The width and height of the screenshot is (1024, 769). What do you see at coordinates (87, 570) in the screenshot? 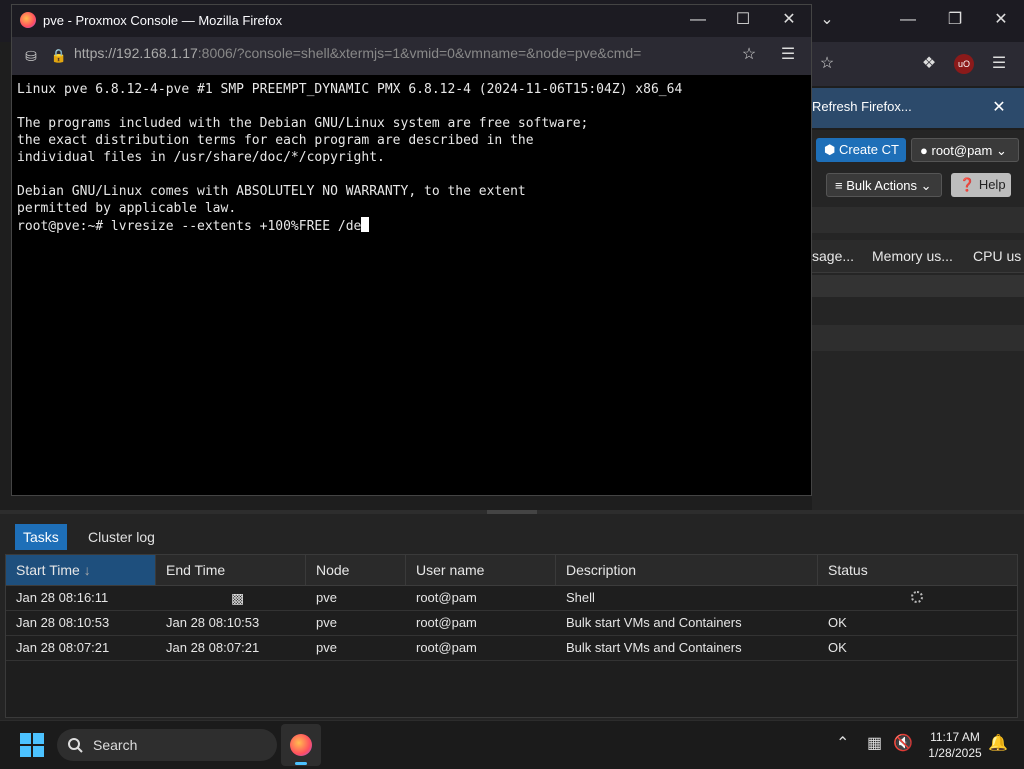
I see `sort-desc-icon: ↓` at bounding box center [87, 570].